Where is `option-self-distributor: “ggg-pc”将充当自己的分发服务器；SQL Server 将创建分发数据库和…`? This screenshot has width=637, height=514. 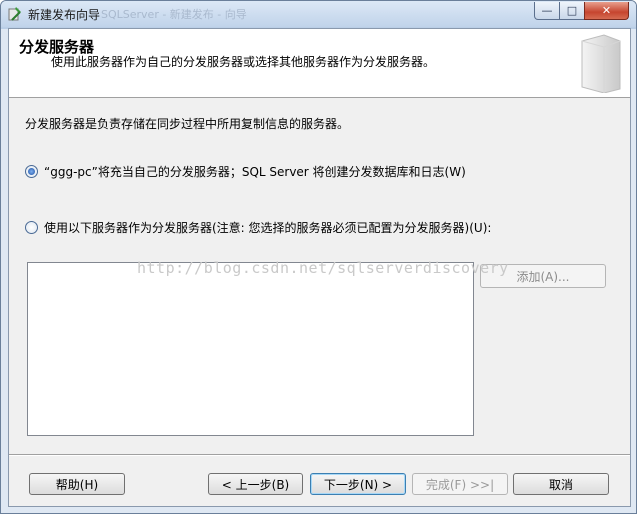 option-self-distributor: “ggg-pc”将充当自己的分发服务器；SQL Server 将创建分发数据库和… is located at coordinates (245, 171).